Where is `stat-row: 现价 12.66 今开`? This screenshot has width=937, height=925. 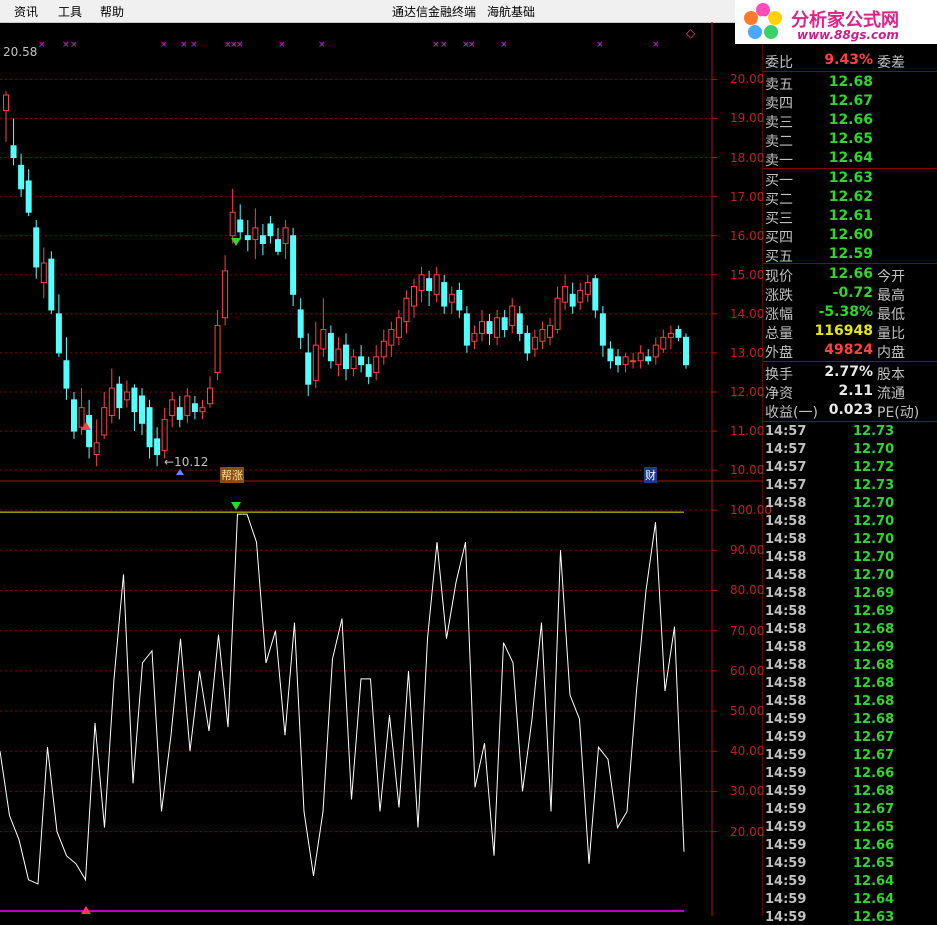 stat-row: 现价 12.66 今开 is located at coordinates (850, 275).